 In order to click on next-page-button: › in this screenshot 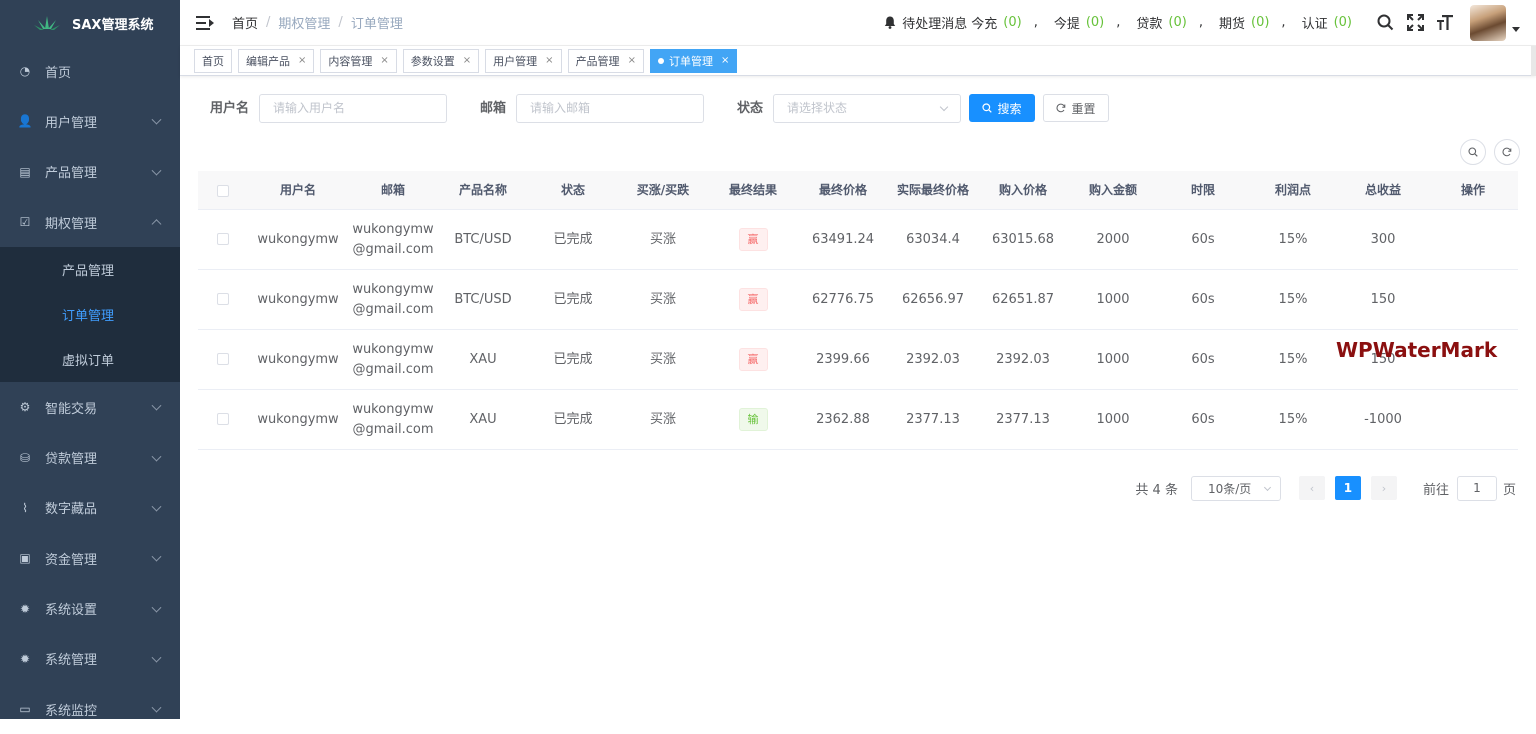, I will do `click(1383, 488)`.